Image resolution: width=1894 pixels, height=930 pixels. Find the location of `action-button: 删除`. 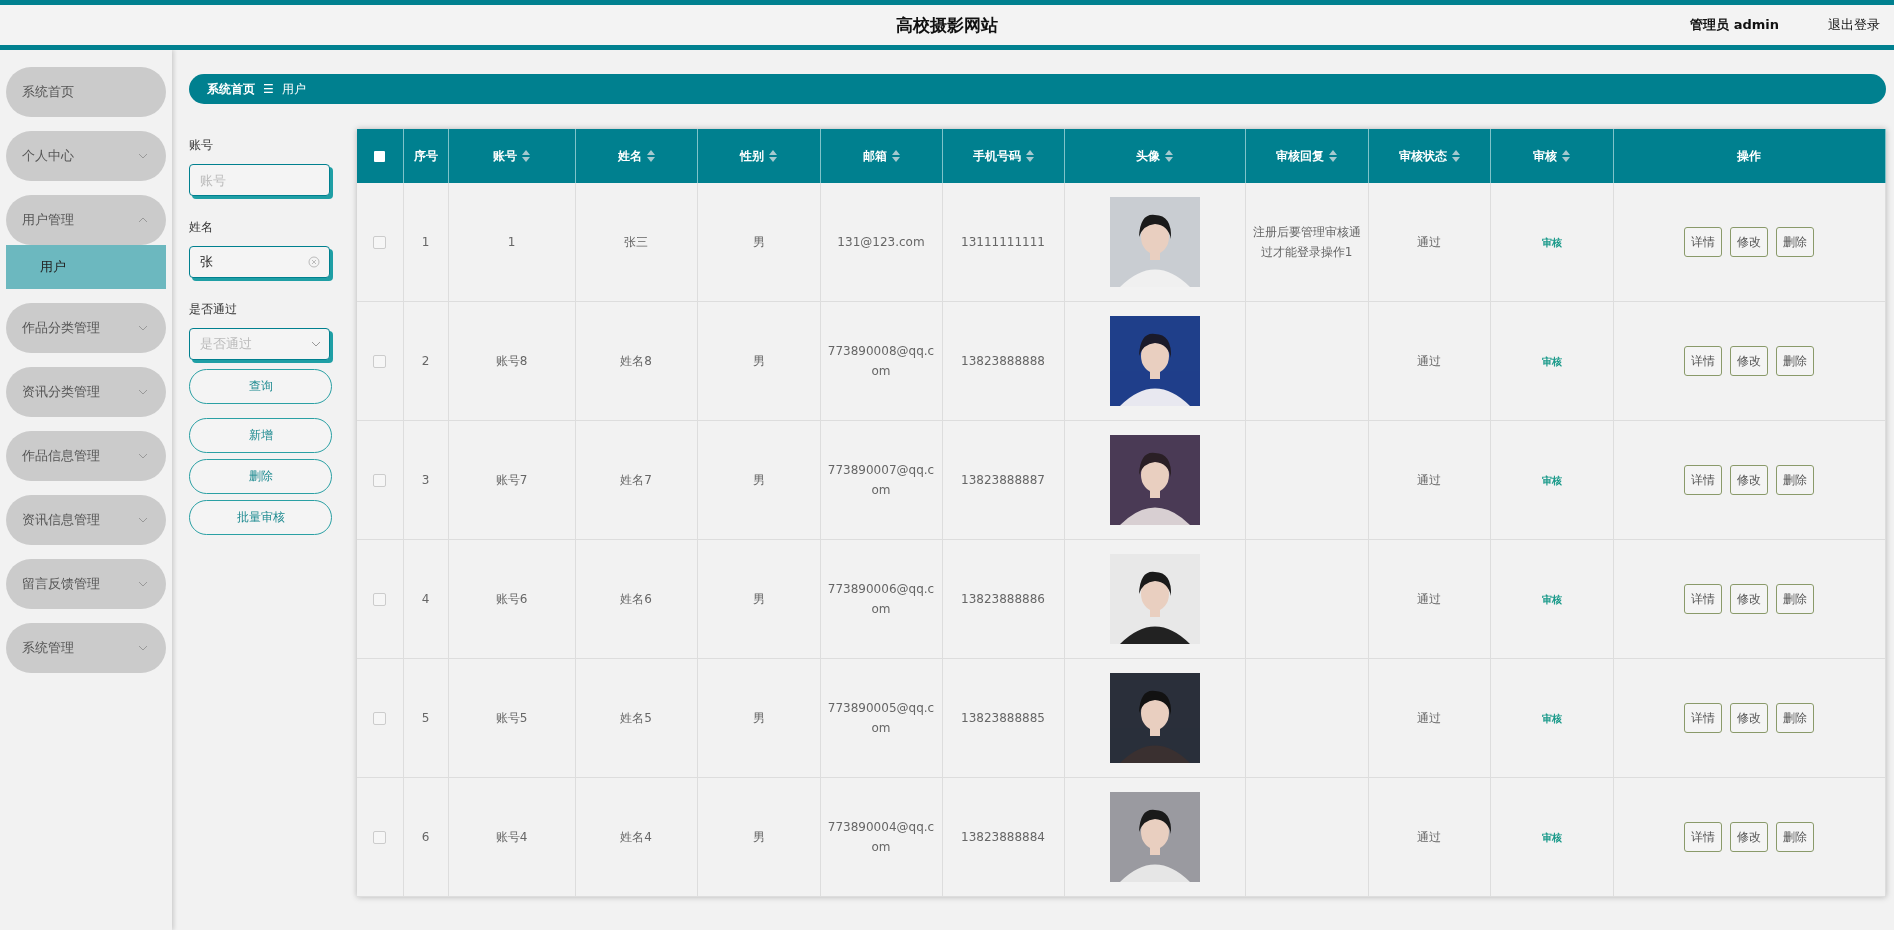

action-button: 删除 is located at coordinates (260, 476).